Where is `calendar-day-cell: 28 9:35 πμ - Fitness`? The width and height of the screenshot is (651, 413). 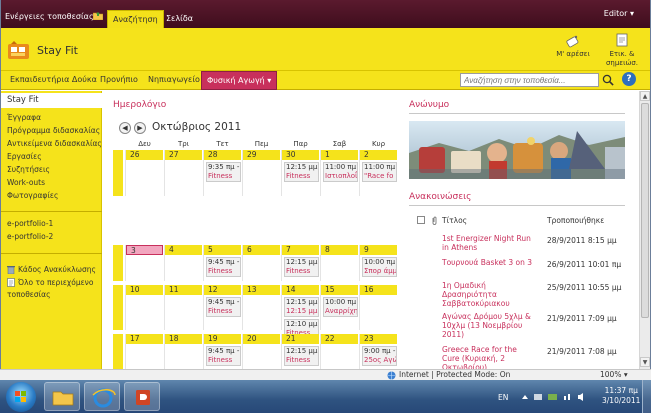
calendar-day-cell: 28 9:35 πμ - Fitness is located at coordinates (222, 173).